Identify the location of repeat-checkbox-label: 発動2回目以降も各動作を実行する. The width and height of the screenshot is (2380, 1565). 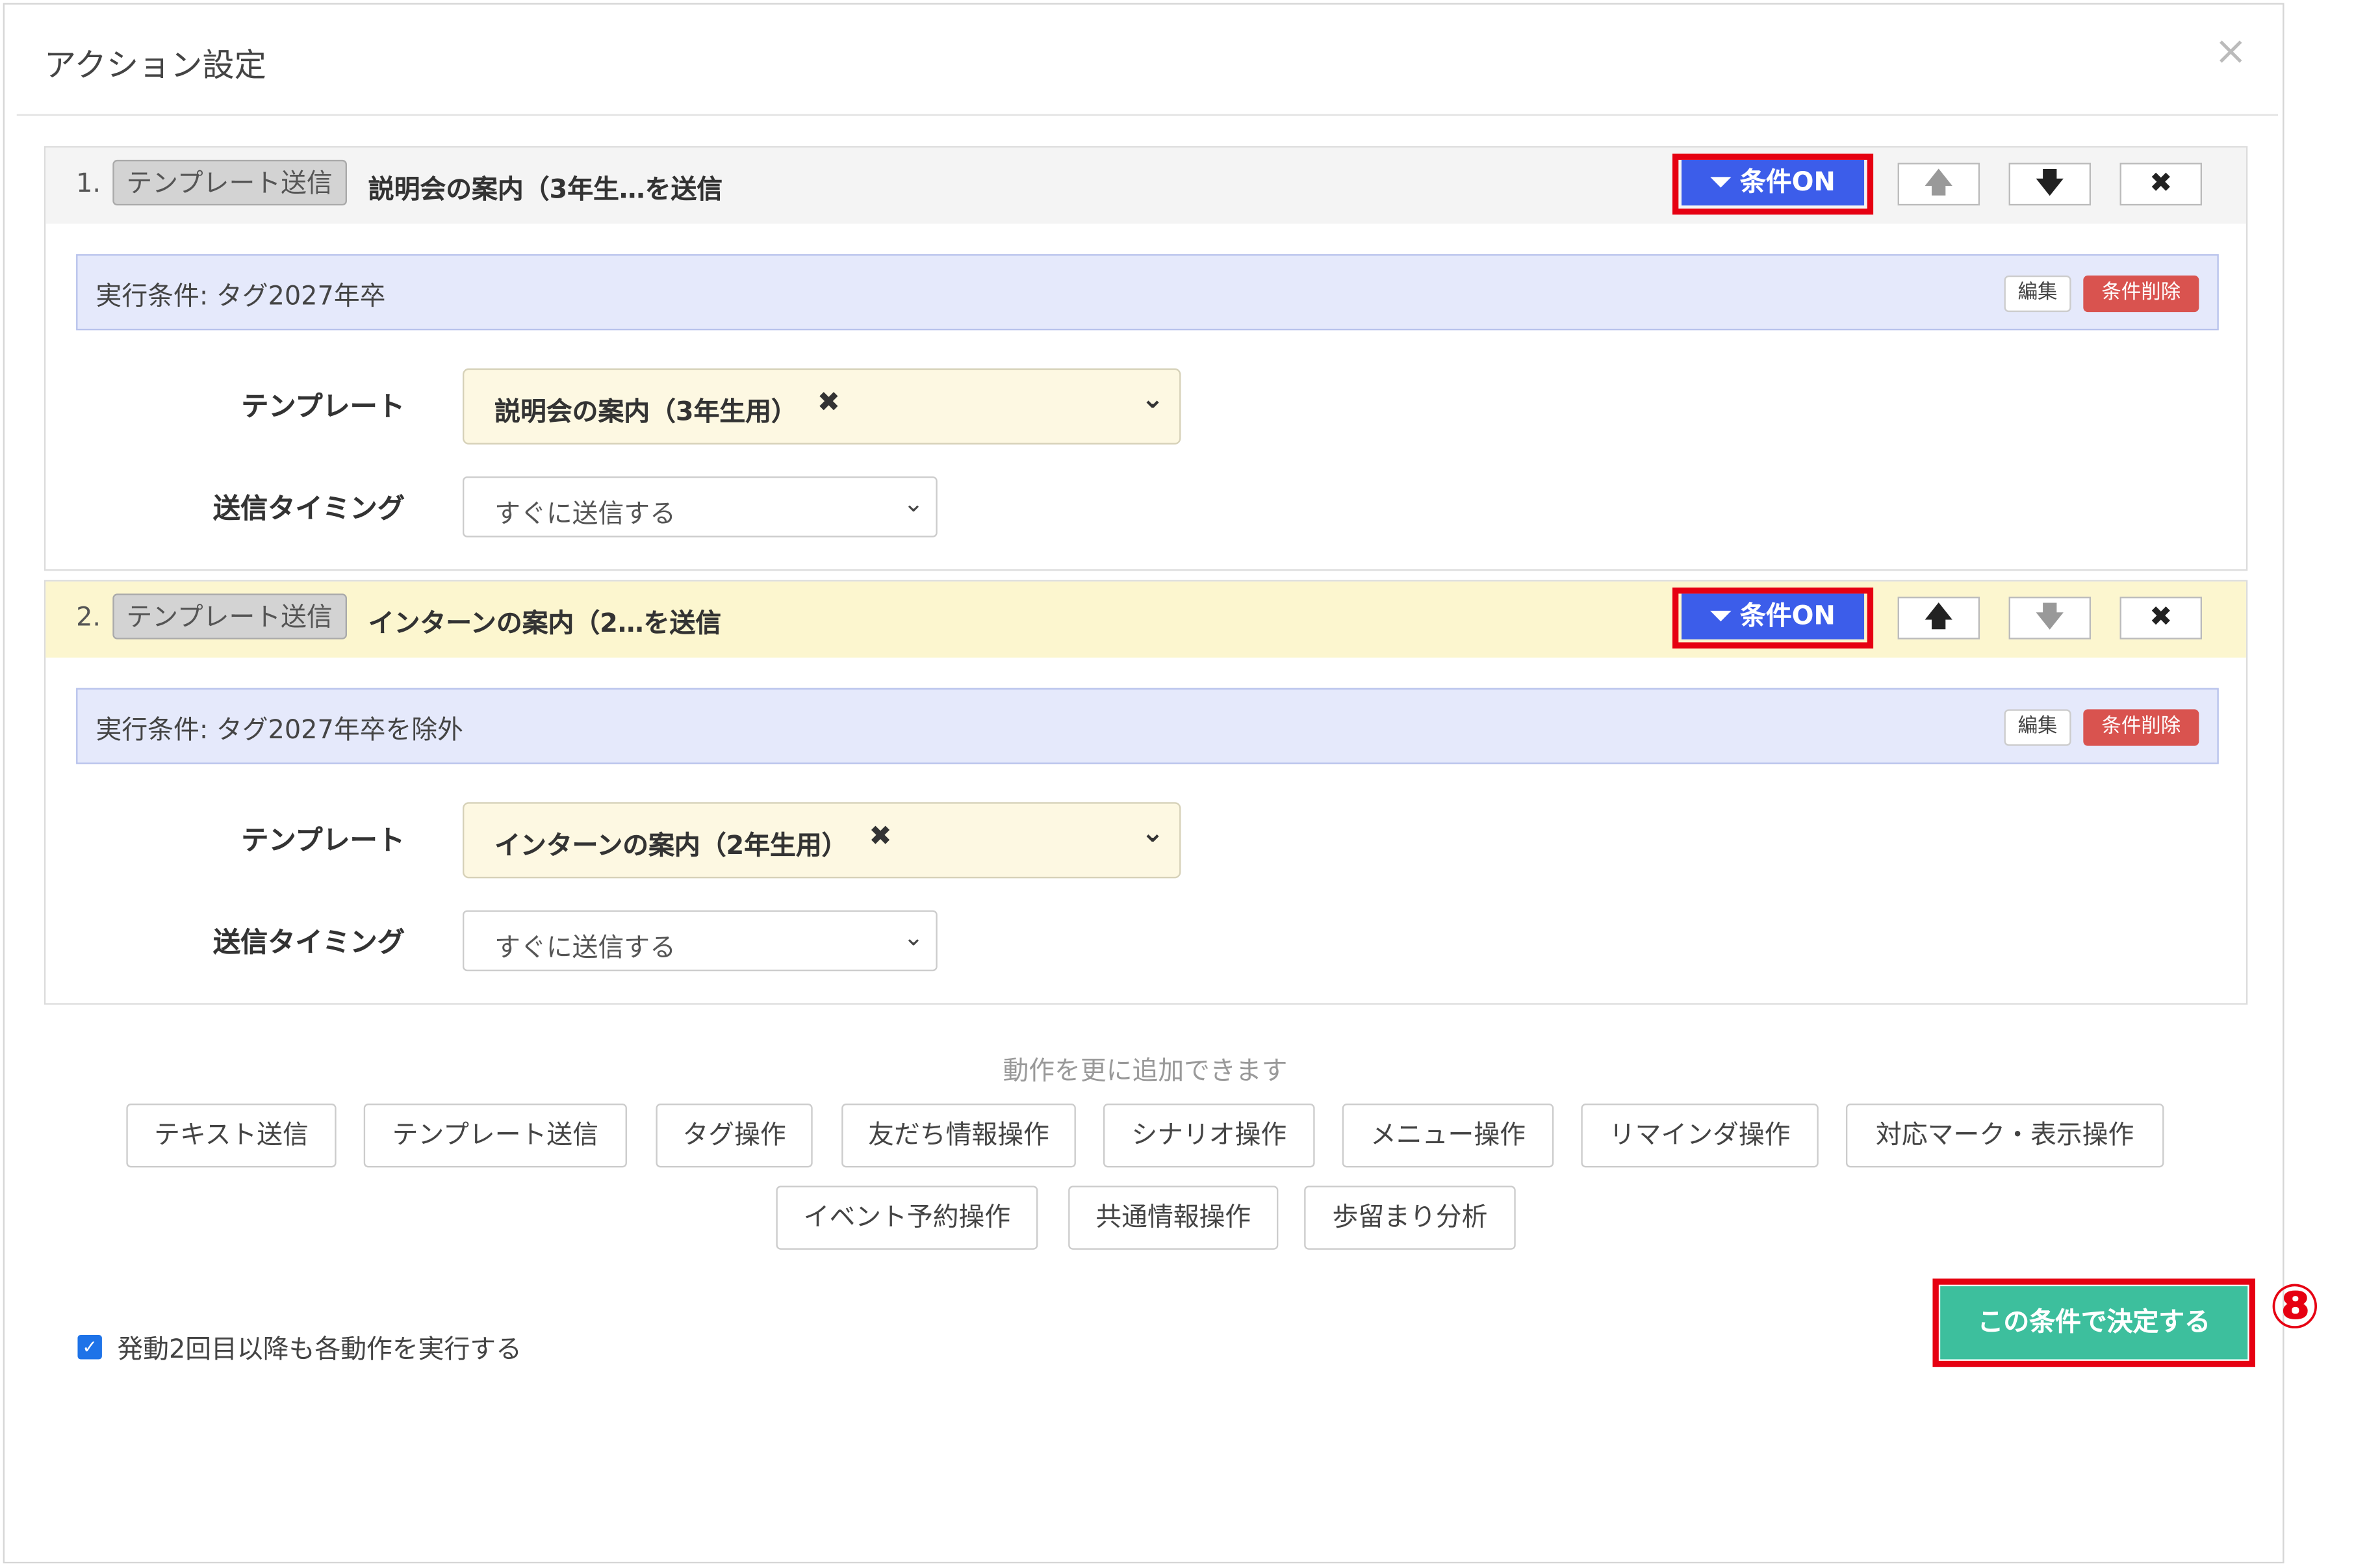
(319, 1350).